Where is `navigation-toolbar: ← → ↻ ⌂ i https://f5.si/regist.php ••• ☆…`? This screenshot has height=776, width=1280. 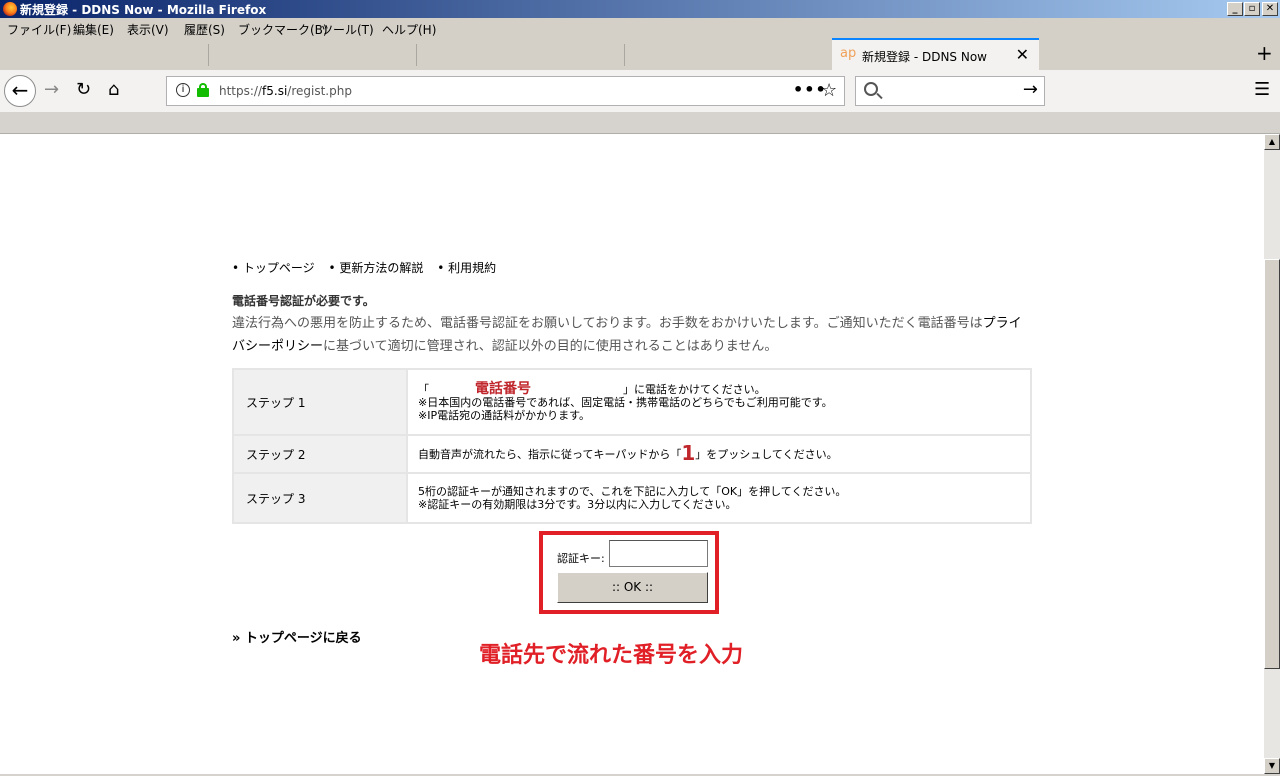
navigation-toolbar: ← → ↻ ⌂ i https://f5.si/regist.php ••• ☆… is located at coordinates (640, 91).